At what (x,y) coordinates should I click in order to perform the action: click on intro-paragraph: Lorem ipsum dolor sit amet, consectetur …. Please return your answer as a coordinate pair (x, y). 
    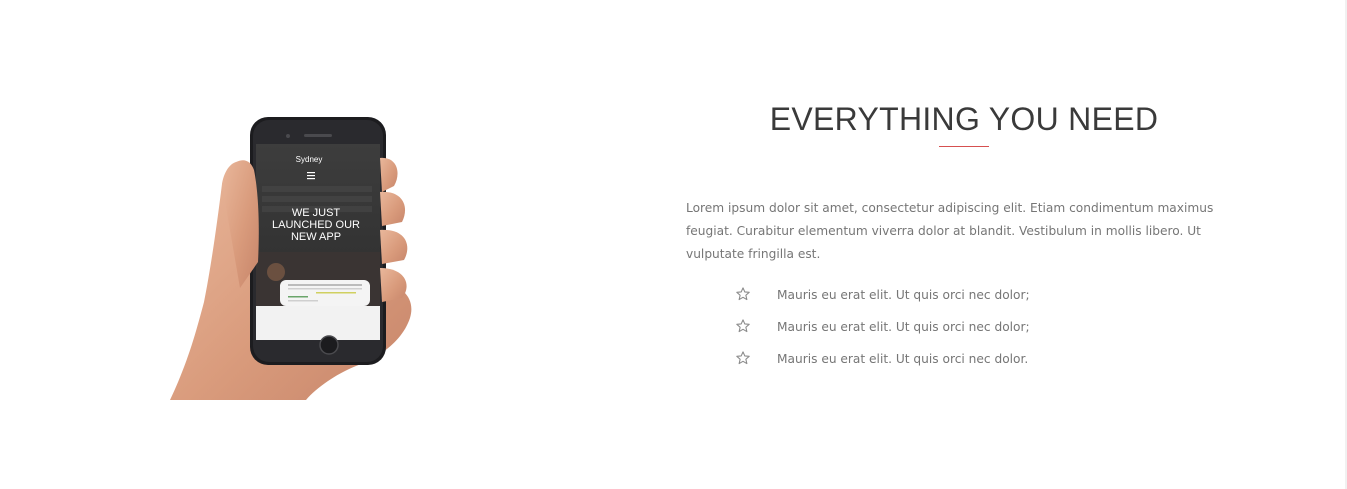
    Looking at the image, I should click on (950, 231).